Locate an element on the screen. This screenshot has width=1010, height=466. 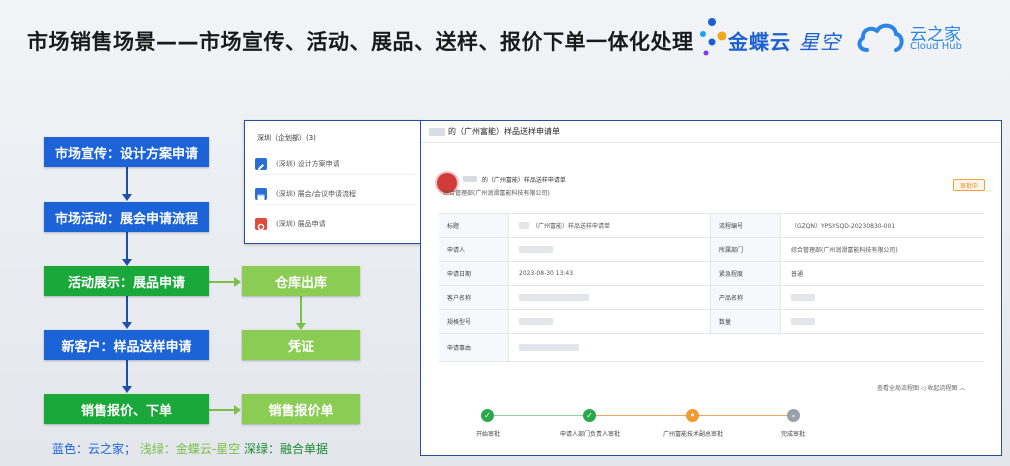
legend-light-green: 浅绿：金蝶云-星空 is located at coordinates (190, 449).